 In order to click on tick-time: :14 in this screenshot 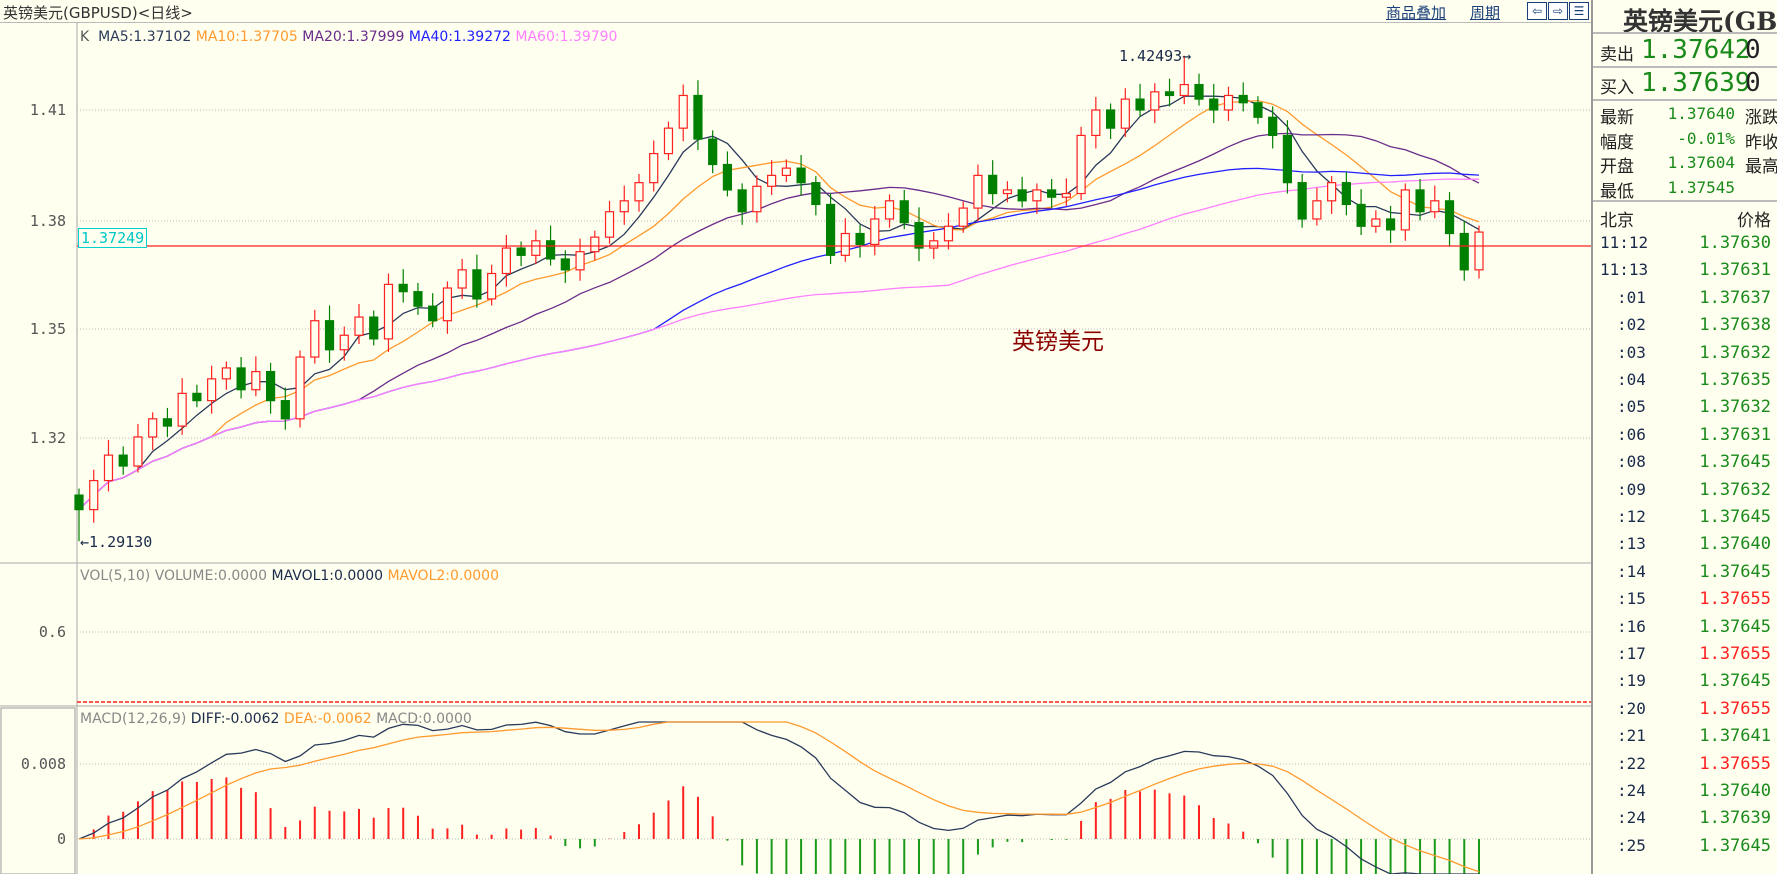, I will do `click(1631, 571)`.